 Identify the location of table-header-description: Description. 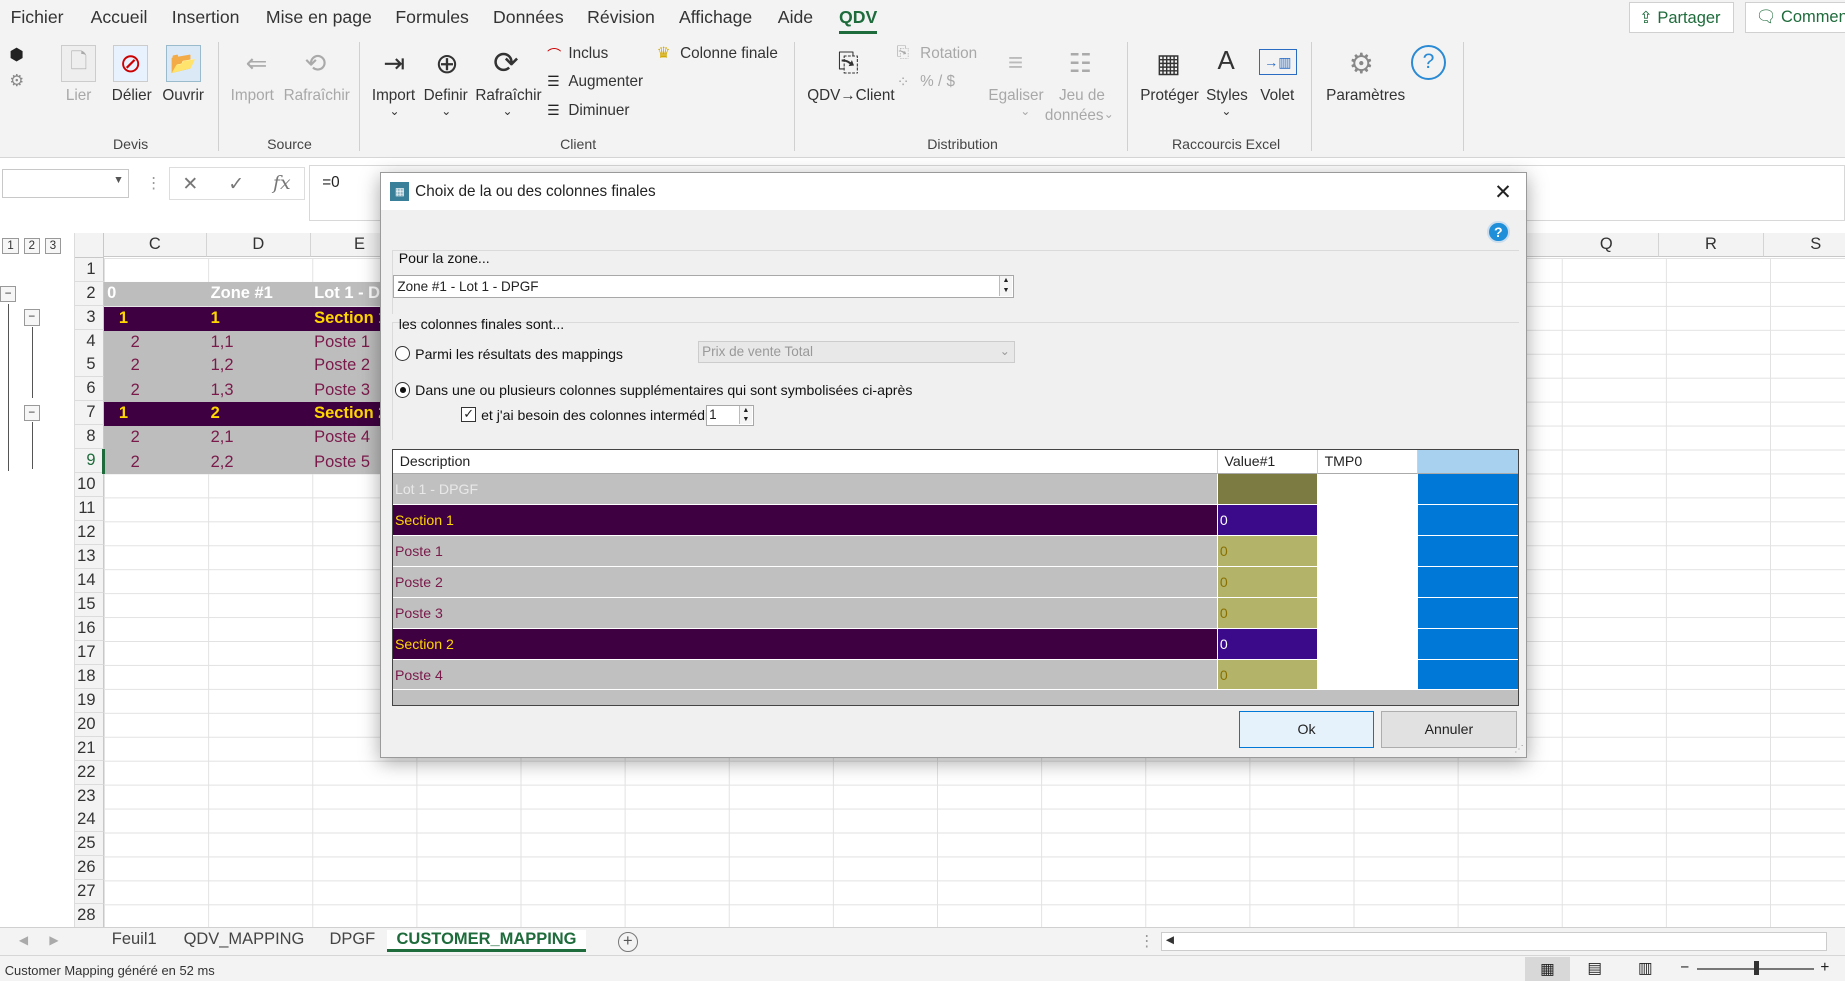
(805, 462).